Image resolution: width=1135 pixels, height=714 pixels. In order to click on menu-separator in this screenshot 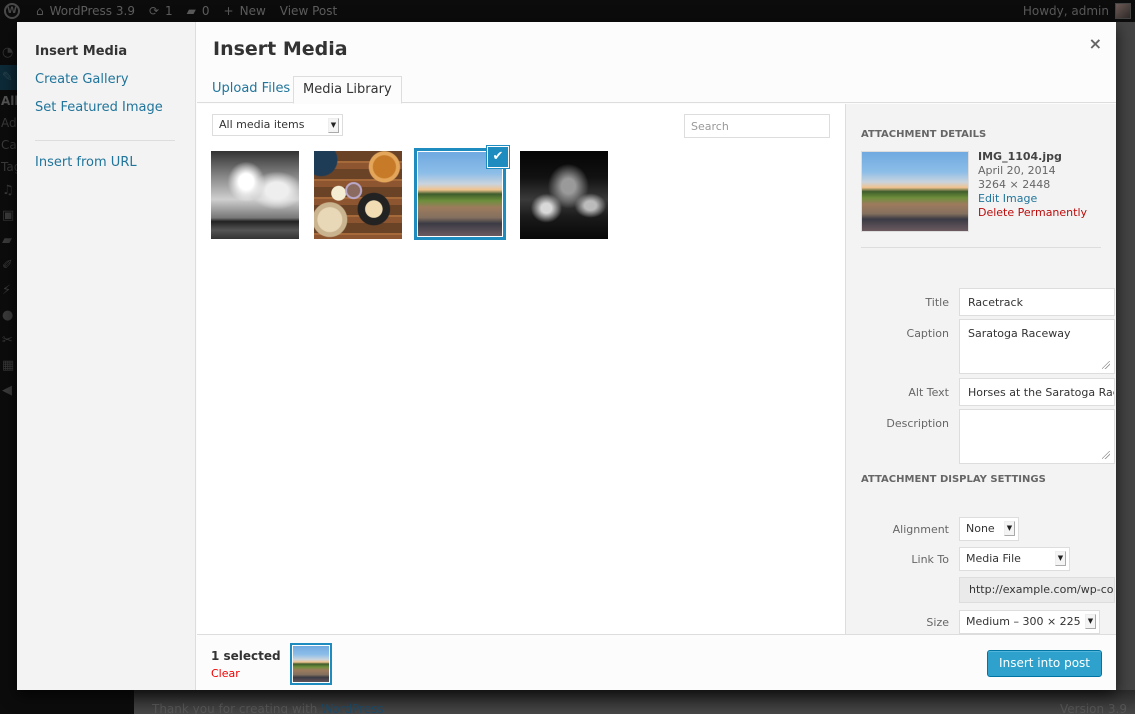, I will do `click(105, 140)`.